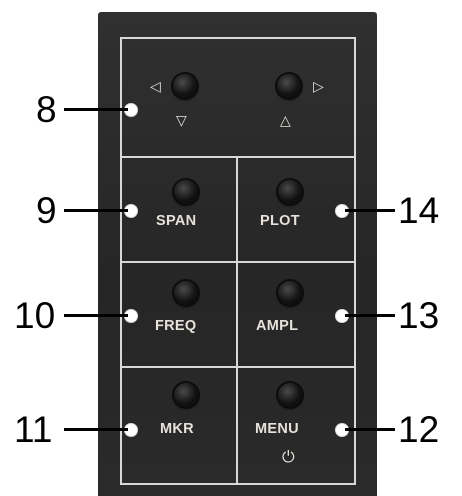 The image size is (462, 496). What do you see at coordinates (289, 86) in the screenshot?
I see `right-up-arrow-button` at bounding box center [289, 86].